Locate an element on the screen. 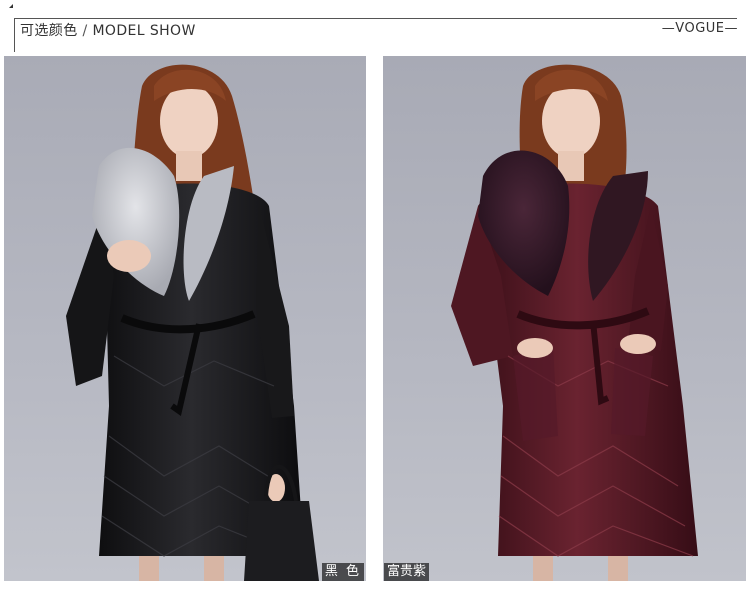  section-title: 可选颜色 / MODEL SHOW is located at coordinates (108, 30).